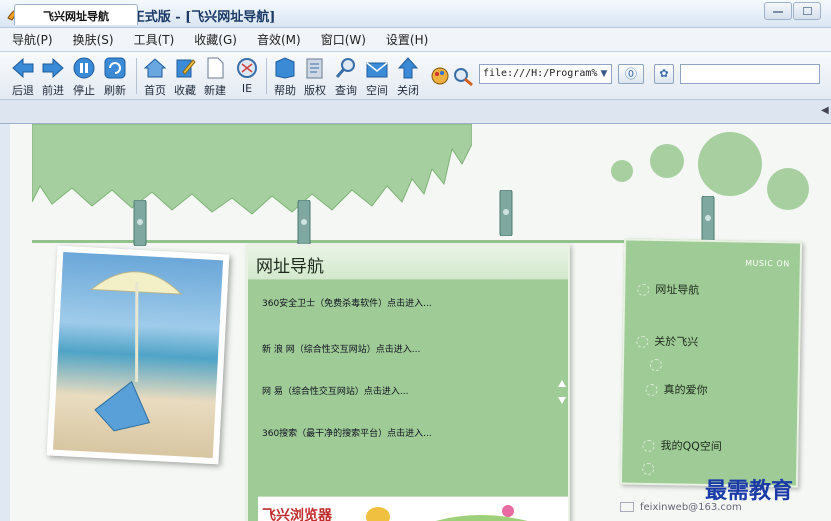 The height and width of the screenshot is (521, 831). What do you see at coordinates (807, 11) in the screenshot?
I see `maximize-button` at bounding box center [807, 11].